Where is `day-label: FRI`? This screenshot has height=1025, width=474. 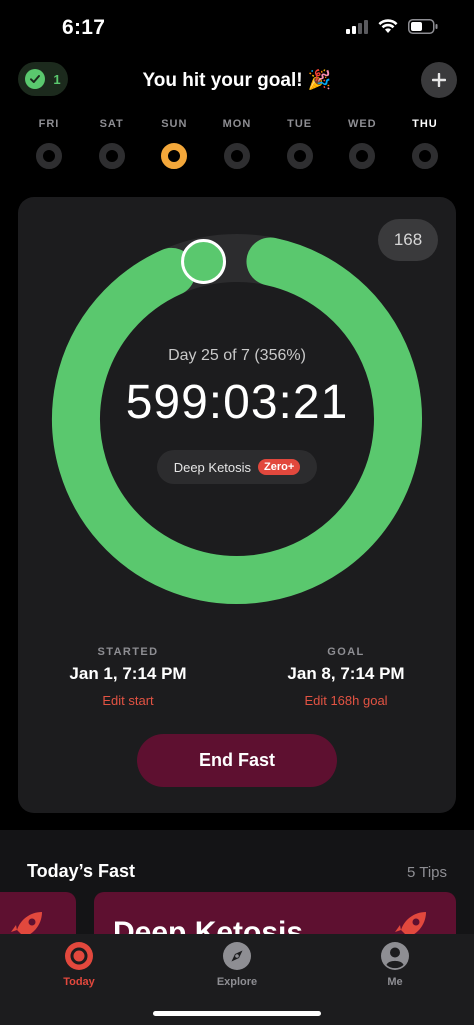 day-label: FRI is located at coordinates (49, 124).